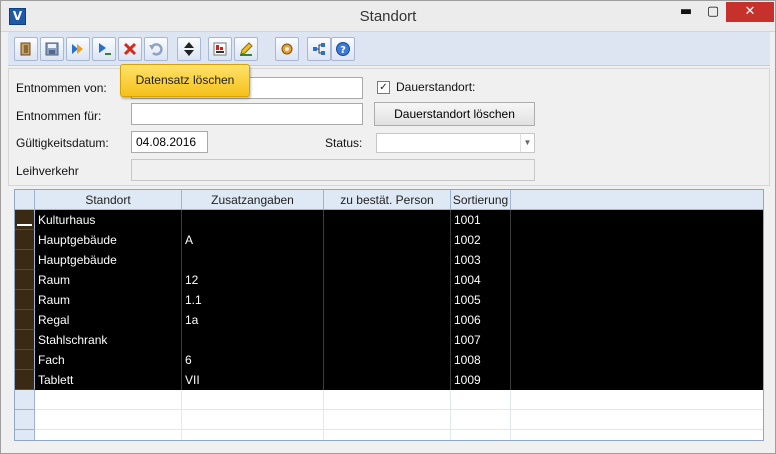 The width and height of the screenshot is (776, 454). What do you see at coordinates (481, 340) in the screenshot?
I see `cell-sortierung: 1007` at bounding box center [481, 340].